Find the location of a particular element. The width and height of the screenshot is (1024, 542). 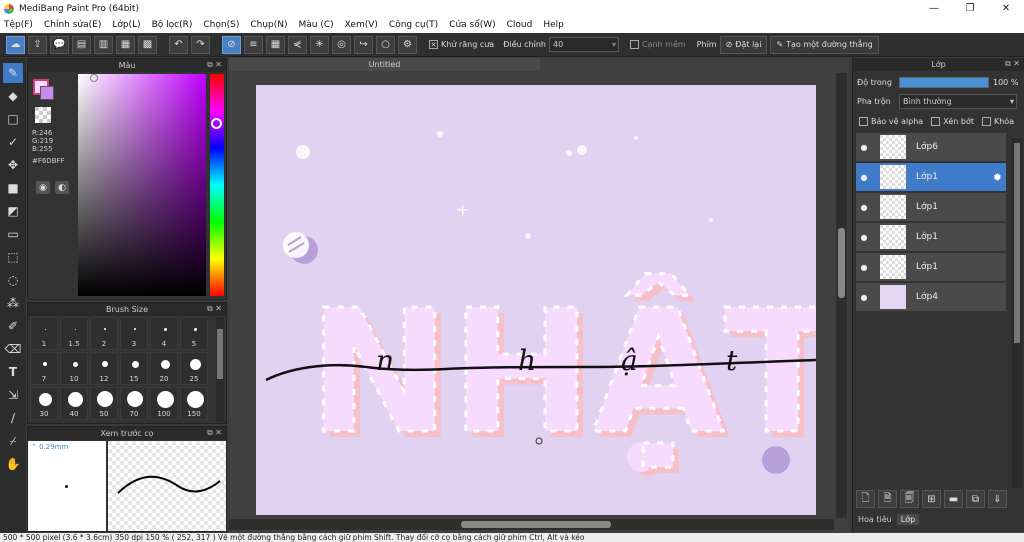

menu-color: Màu (C) is located at coordinates (316, 25).